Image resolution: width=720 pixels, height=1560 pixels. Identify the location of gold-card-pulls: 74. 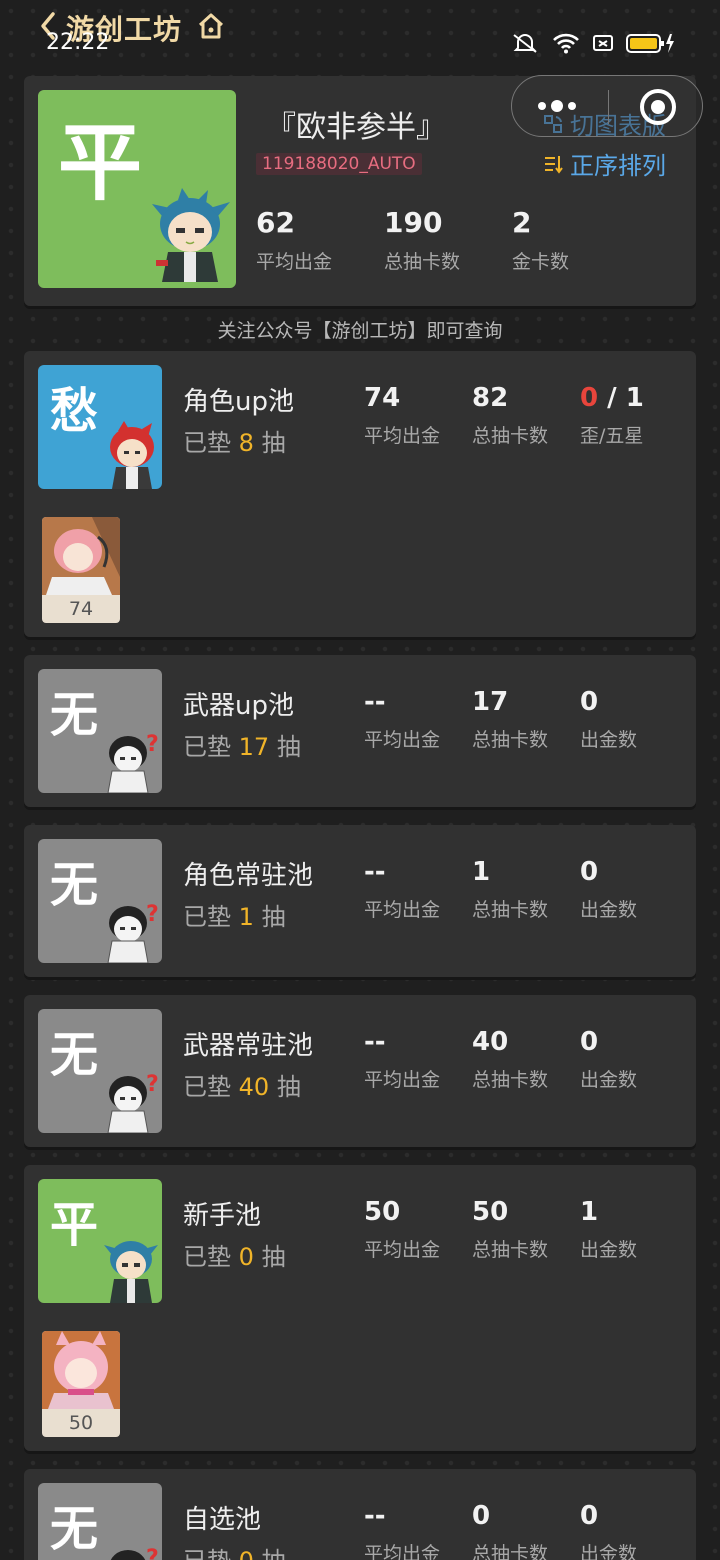
(81, 609).